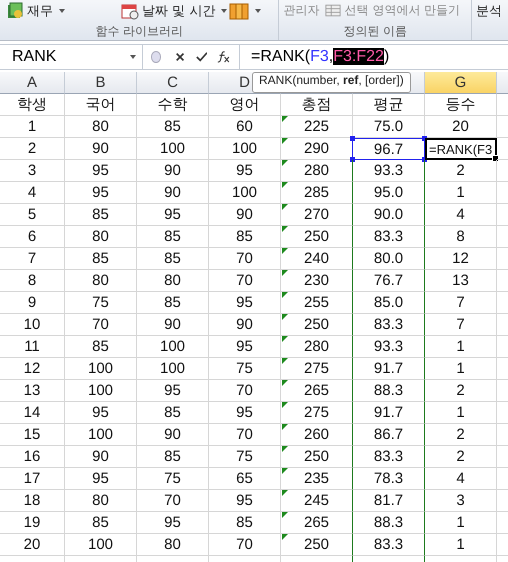 This screenshot has height=562, width=508. Describe the element at coordinates (32, 457) in the screenshot. I see `table-cell: 16` at that location.